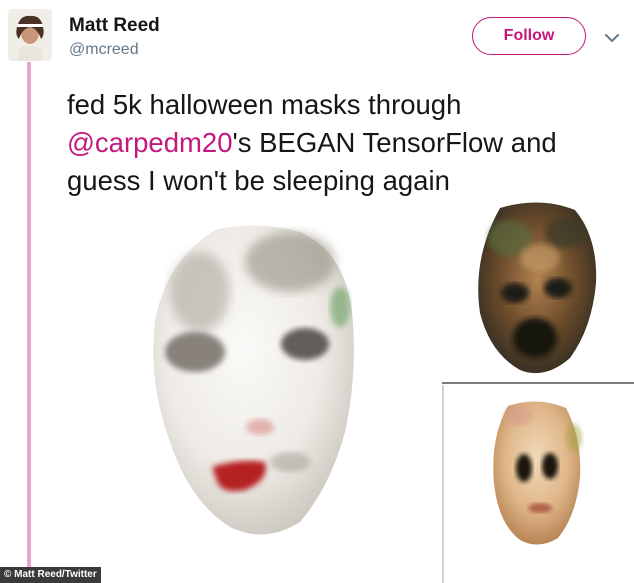 Image resolution: width=634 pixels, height=583 pixels. I want to click on photo-credit: © Matt Reed/Twitter, so click(50, 575).